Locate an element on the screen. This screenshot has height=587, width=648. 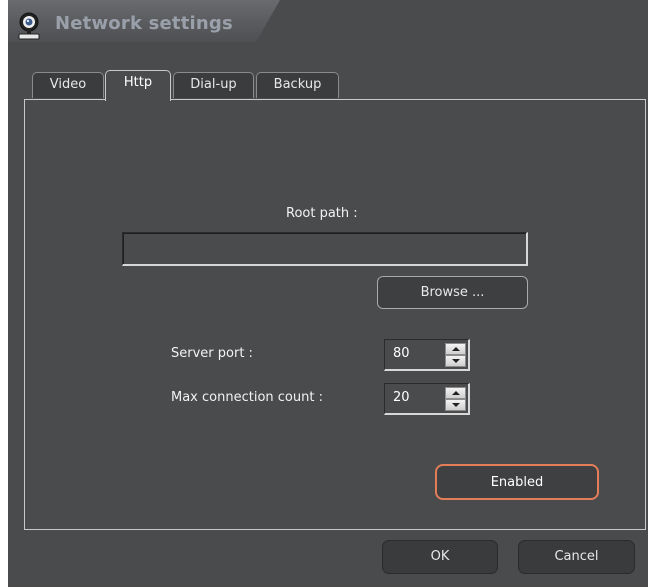
tab-http: Http is located at coordinates (138, 85).